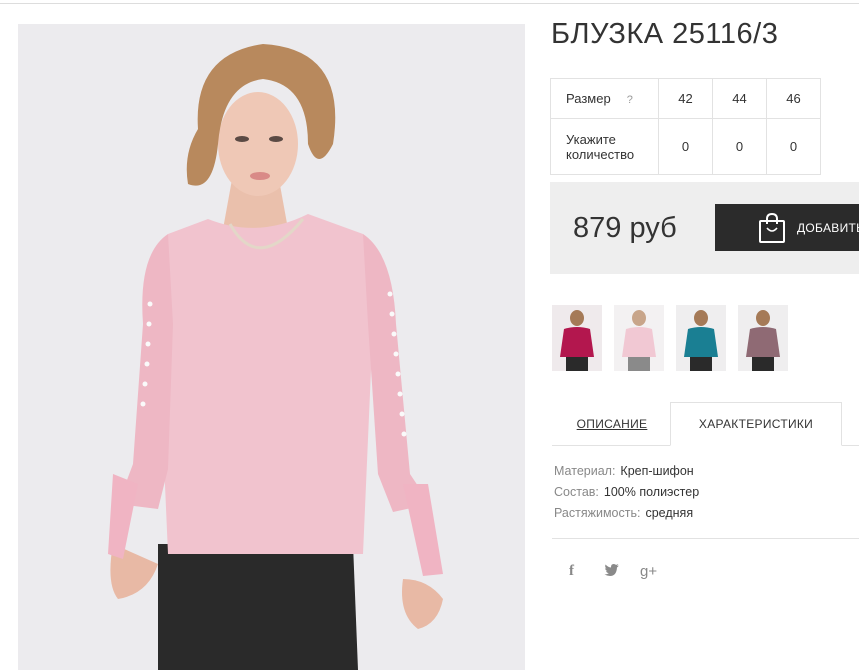  What do you see at coordinates (665, 34) in the screenshot?
I see `product-title: БЛУЗКА 25116/3` at bounding box center [665, 34].